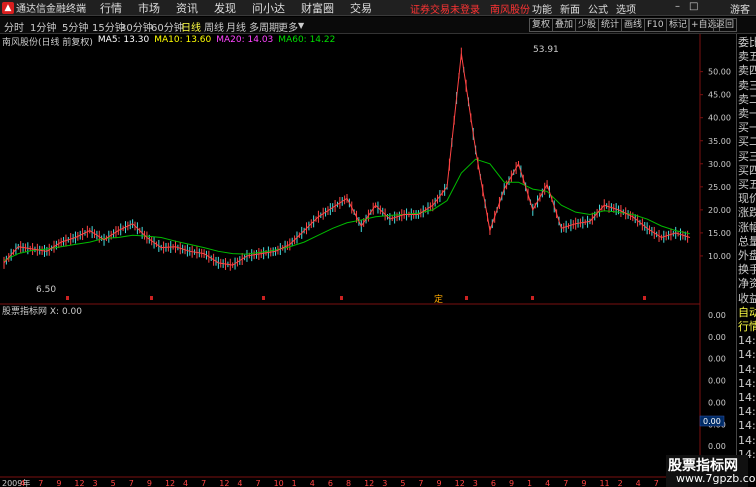 The height and width of the screenshot is (487, 756). I want to click on quote-label: 现价, so click(747, 199).